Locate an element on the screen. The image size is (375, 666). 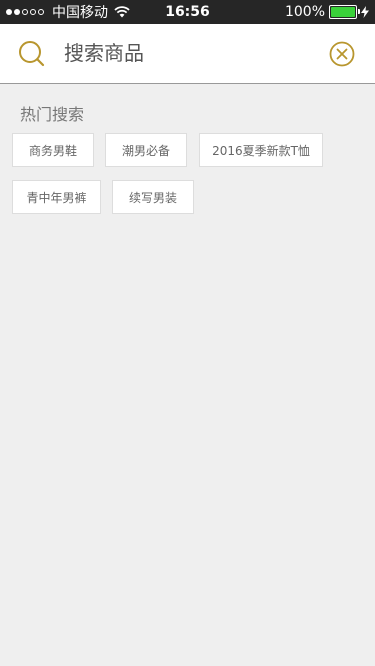
battery-percent: 100% is located at coordinates (304, 12).